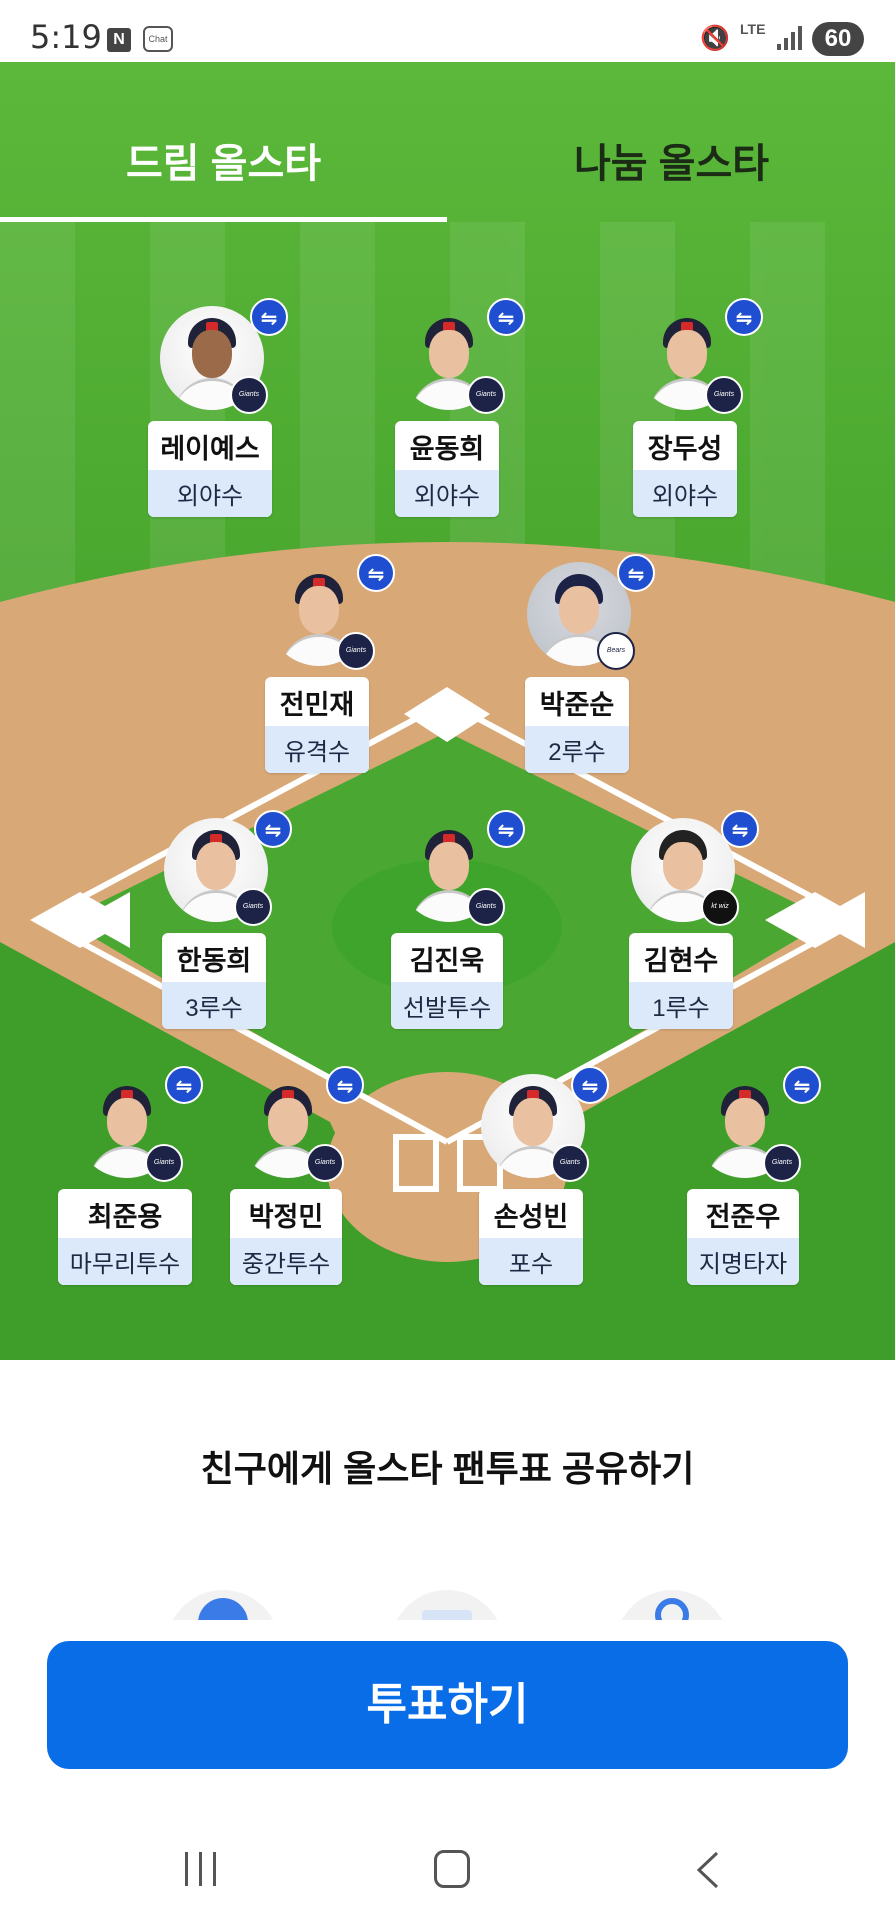  I want to click on player-card-centerfield: Giants ⇋ 윤동희 외야수, so click(447, 417).